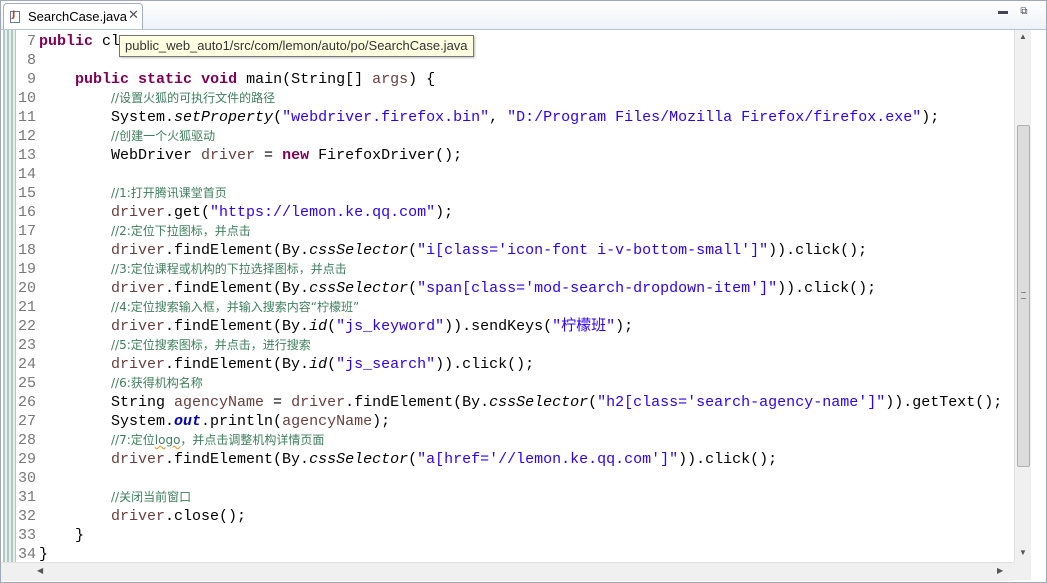 The height and width of the screenshot is (583, 1047). What do you see at coordinates (133, 15) in the screenshot?
I see `tab-close-icon: ✕` at bounding box center [133, 15].